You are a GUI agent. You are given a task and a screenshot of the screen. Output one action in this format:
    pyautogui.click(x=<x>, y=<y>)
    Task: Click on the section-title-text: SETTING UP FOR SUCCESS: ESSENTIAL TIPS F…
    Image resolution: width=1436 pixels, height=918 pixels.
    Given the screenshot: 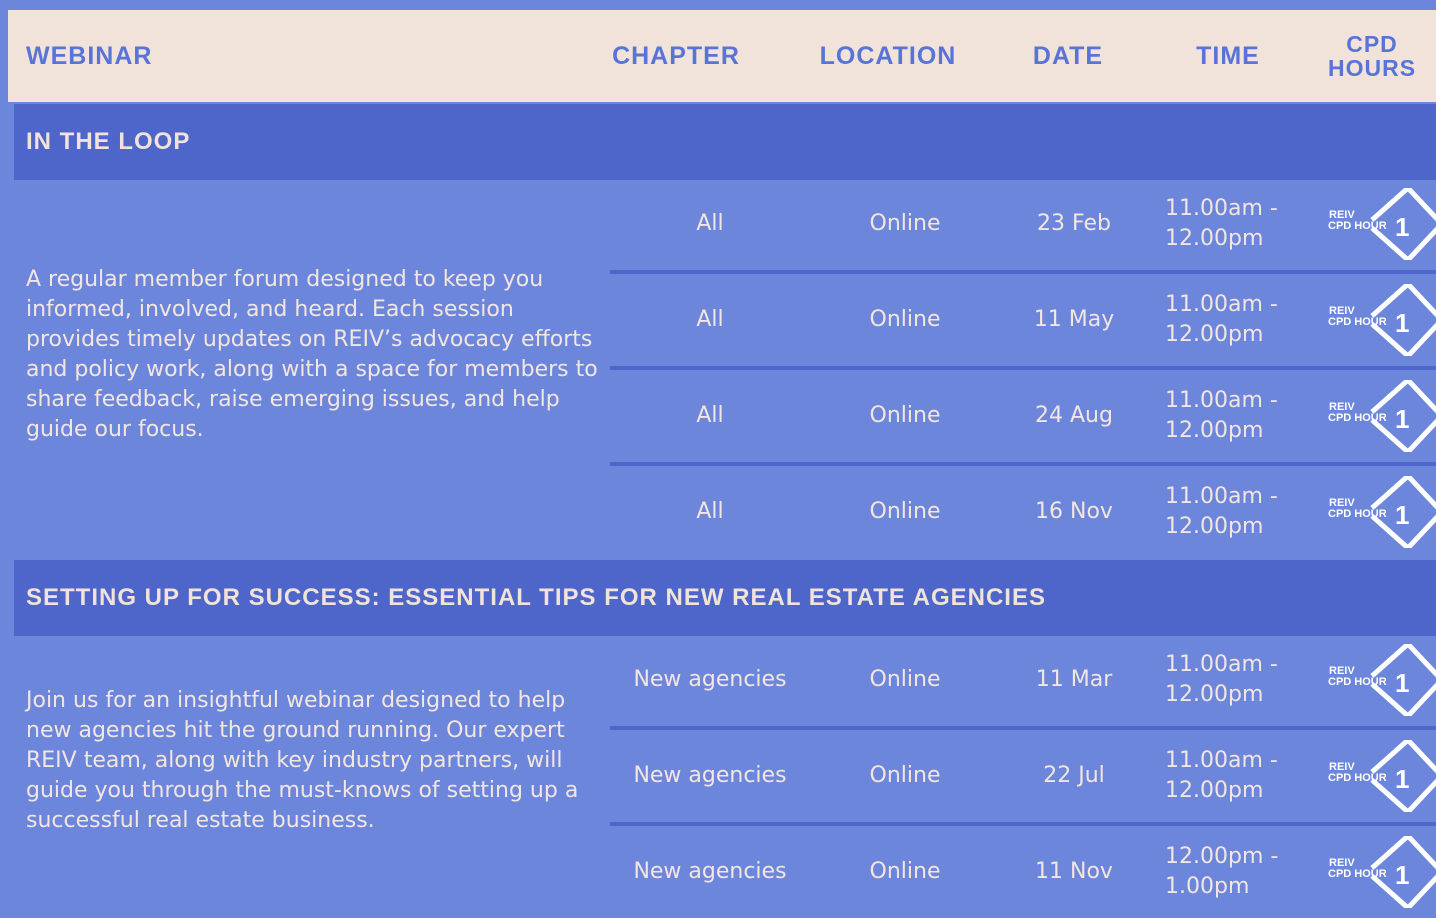 What is the action you would take?
    pyautogui.click(x=536, y=597)
    